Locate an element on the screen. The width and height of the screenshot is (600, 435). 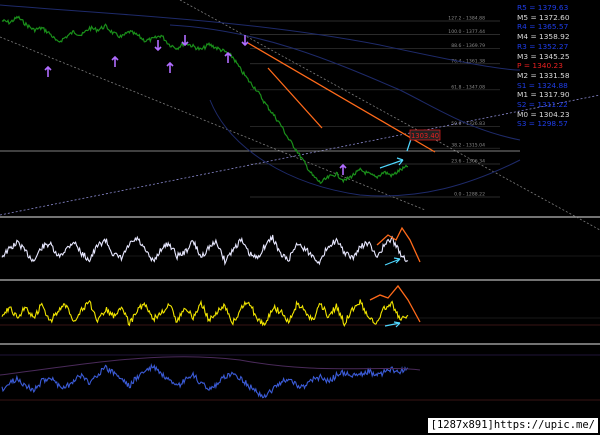
oscillator-yellow-line is located at coordinates (205, 313).